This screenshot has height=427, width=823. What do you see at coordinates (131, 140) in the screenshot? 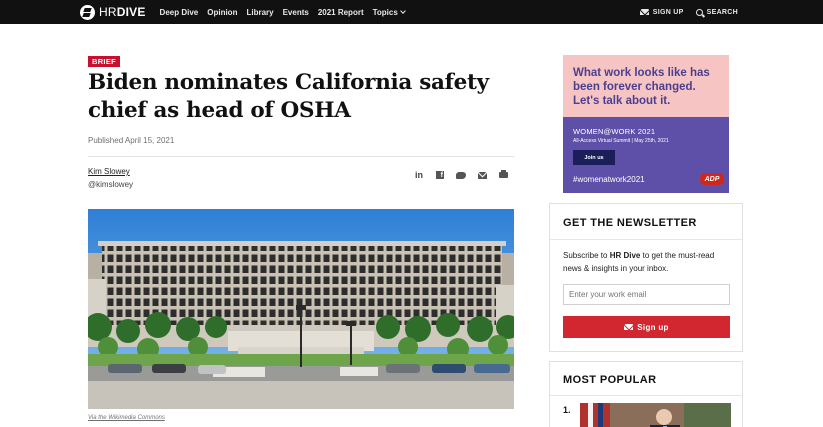
I see `published-date: Published April 15, 2021` at bounding box center [131, 140].